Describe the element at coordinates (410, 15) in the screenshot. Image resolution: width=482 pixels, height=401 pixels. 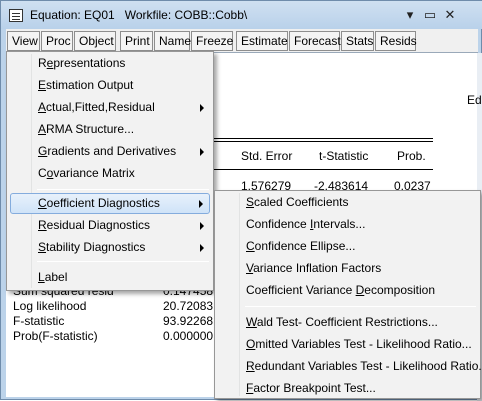
I see `minimize-icon: ▾` at that location.